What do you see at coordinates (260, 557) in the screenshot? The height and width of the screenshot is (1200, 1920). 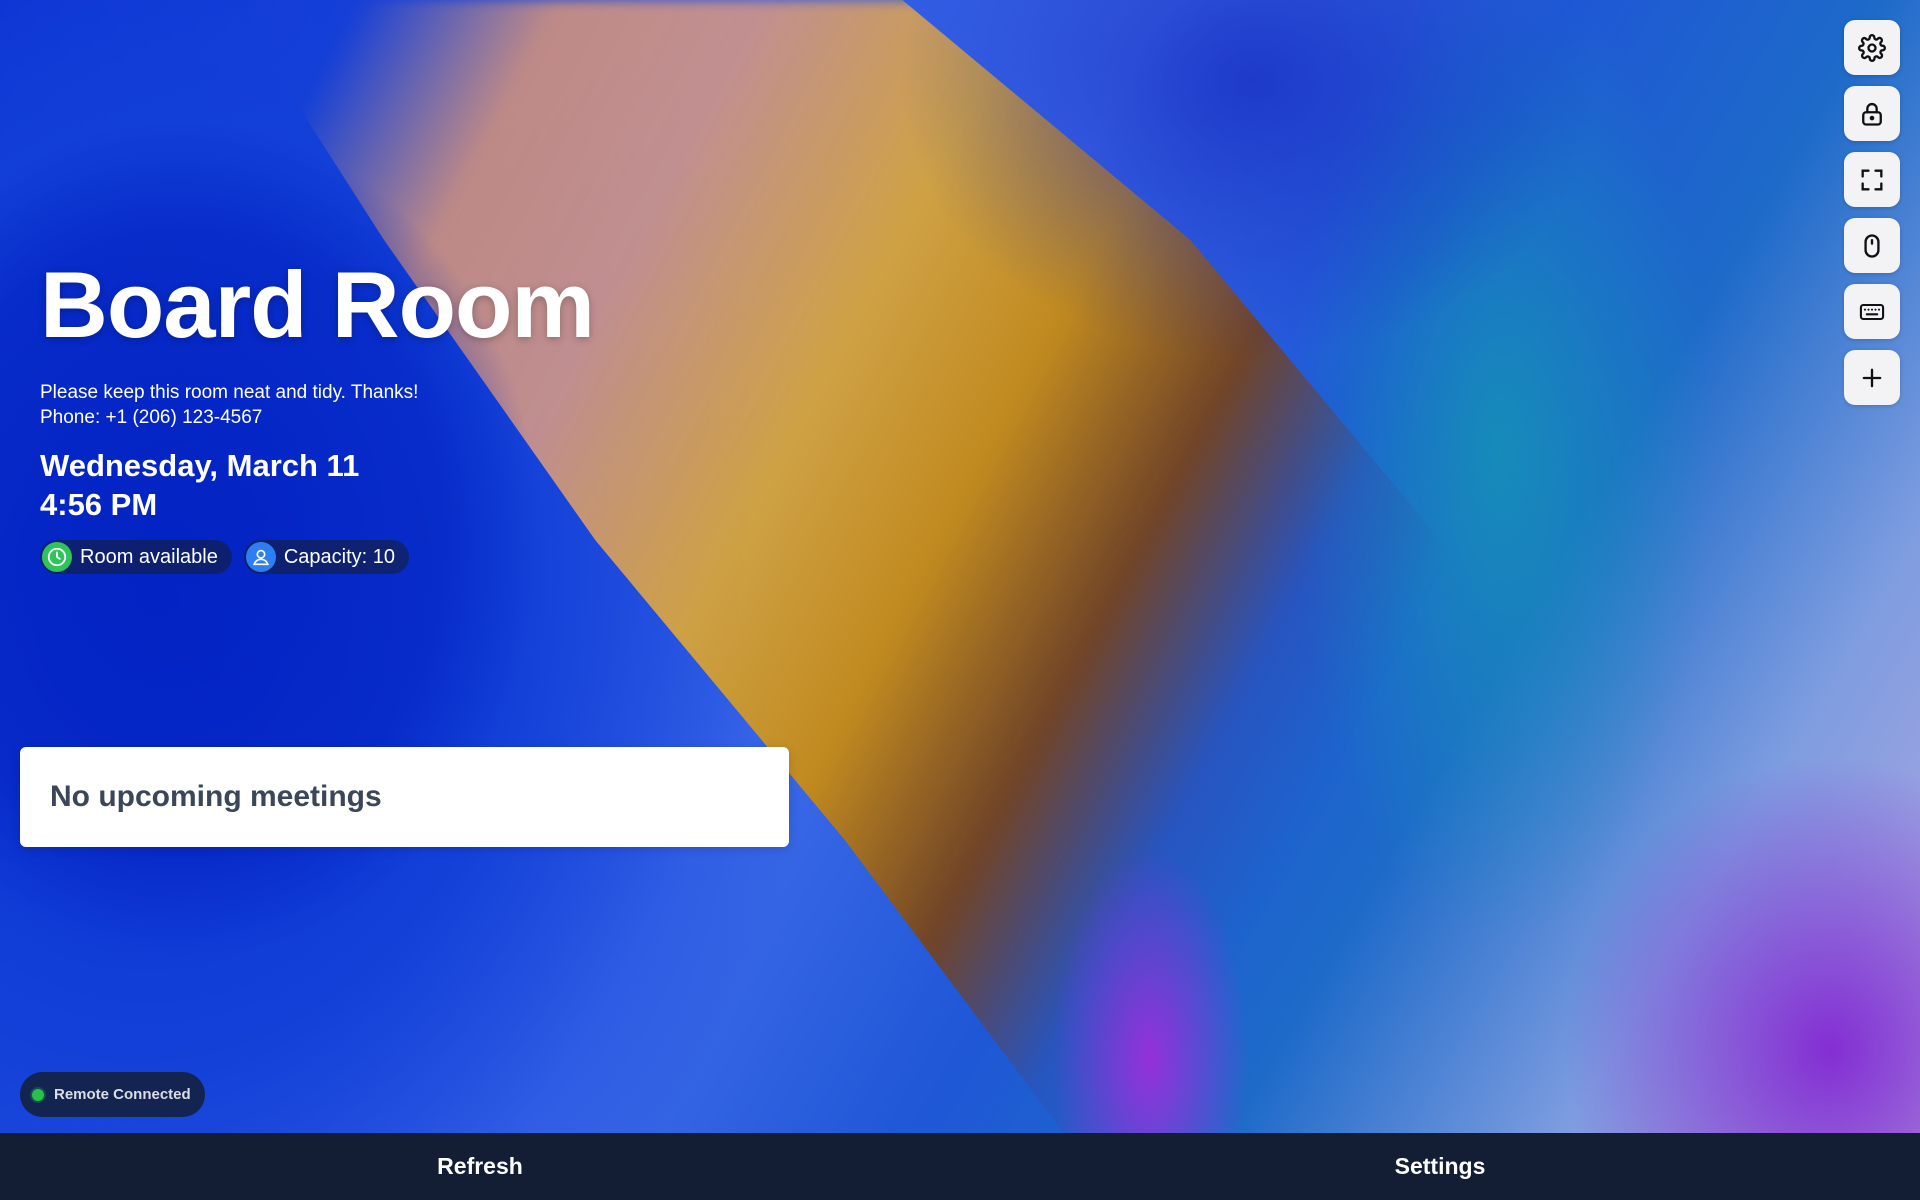 I see `person-icon` at bounding box center [260, 557].